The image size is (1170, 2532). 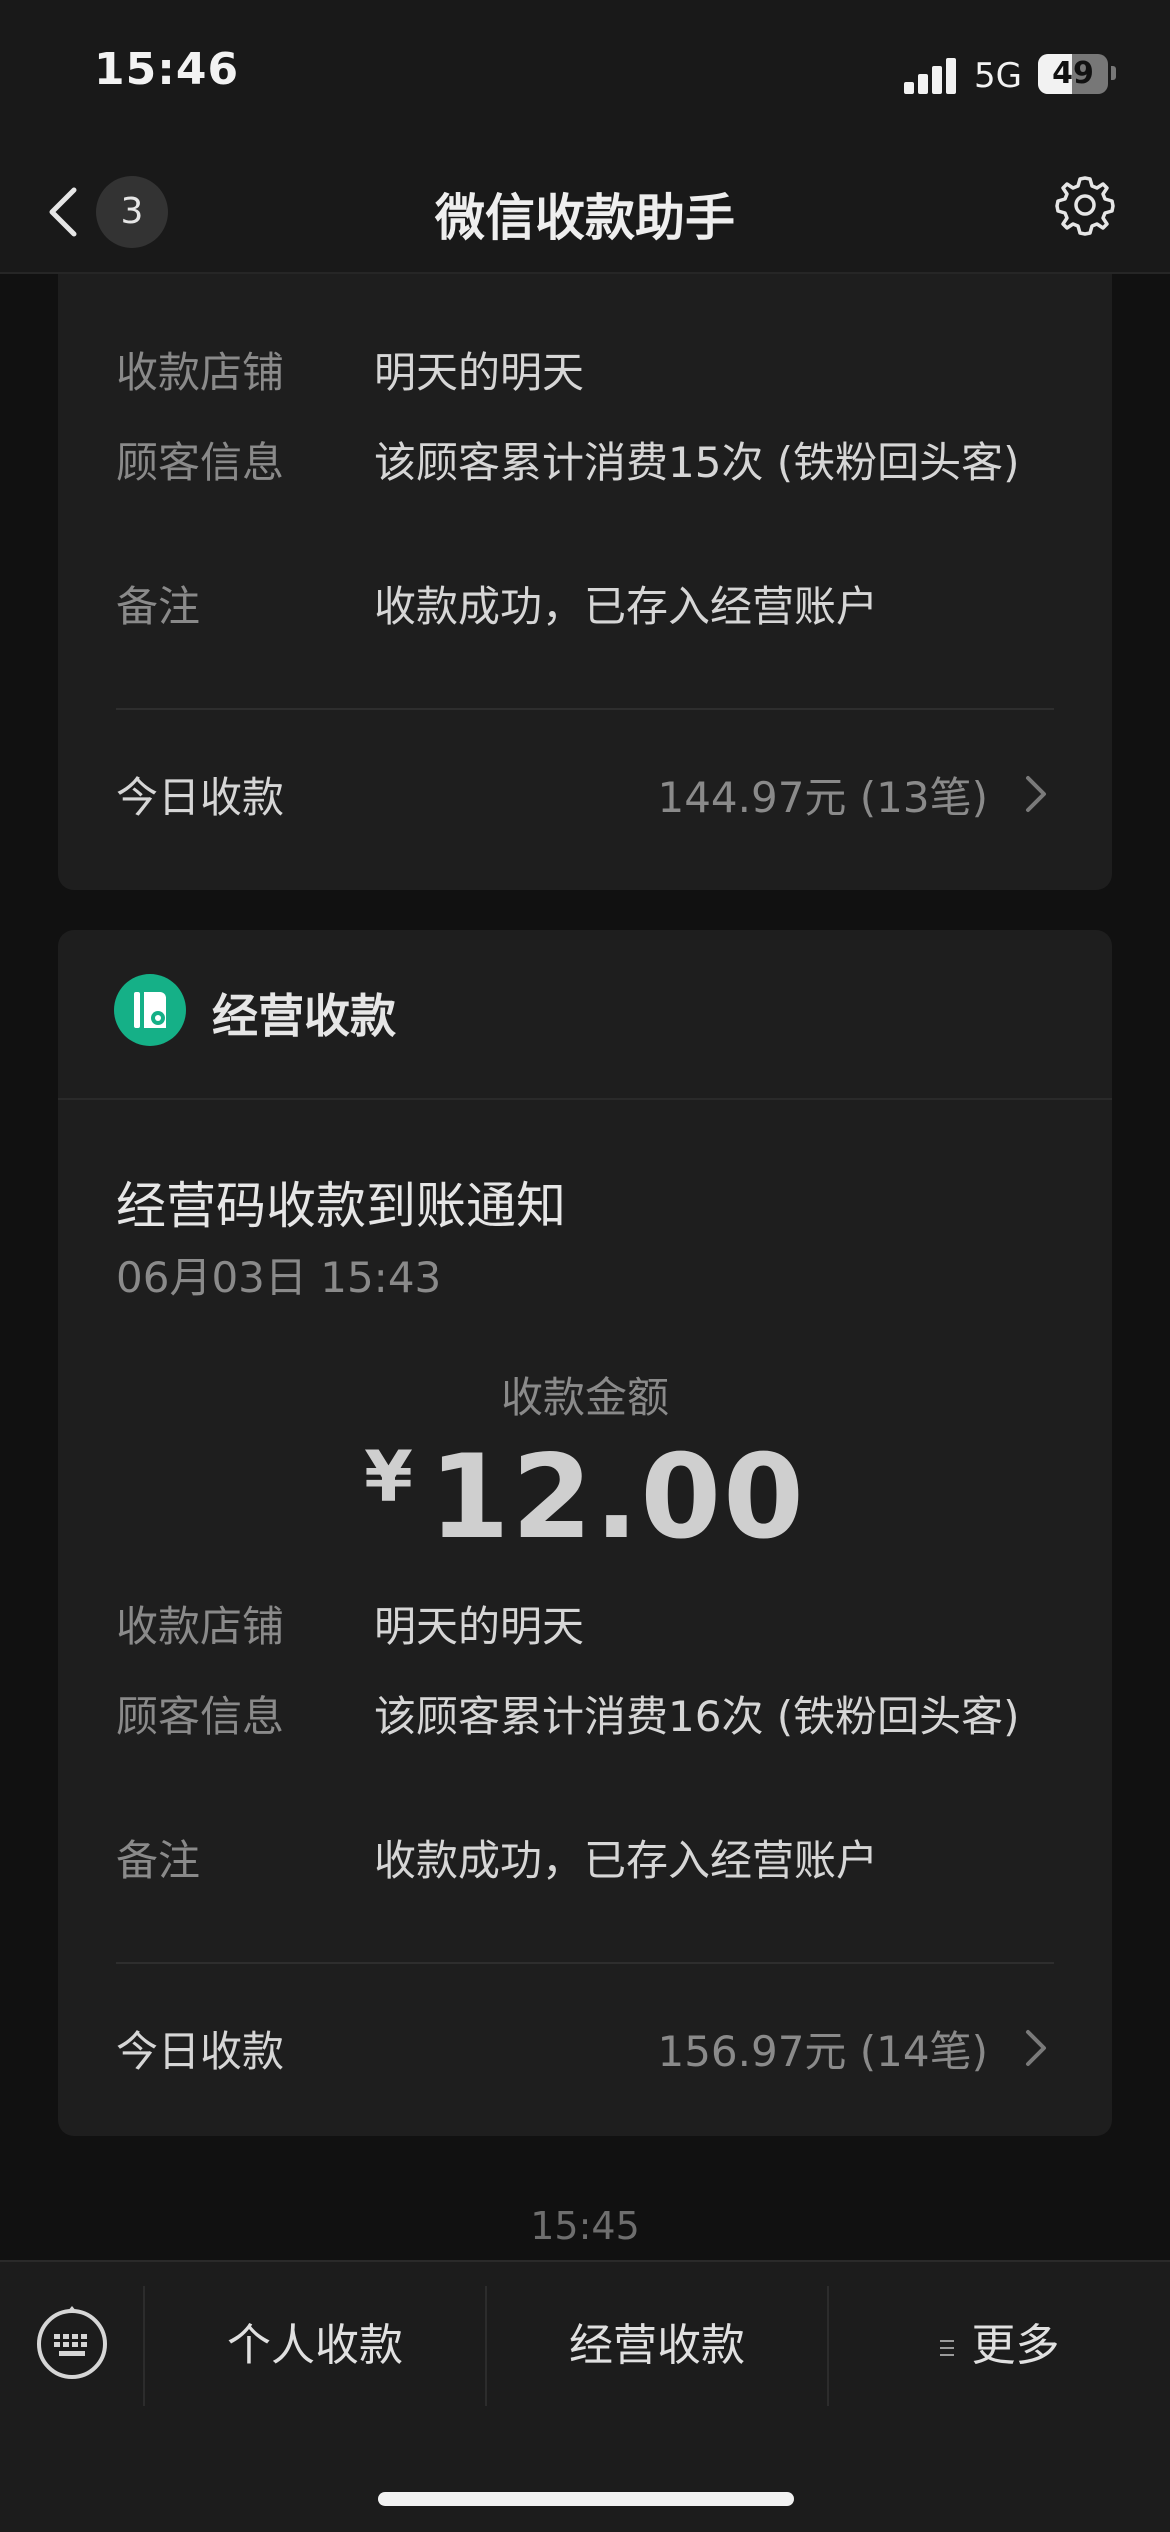 What do you see at coordinates (1113, 73) in the screenshot?
I see `battery-tip` at bounding box center [1113, 73].